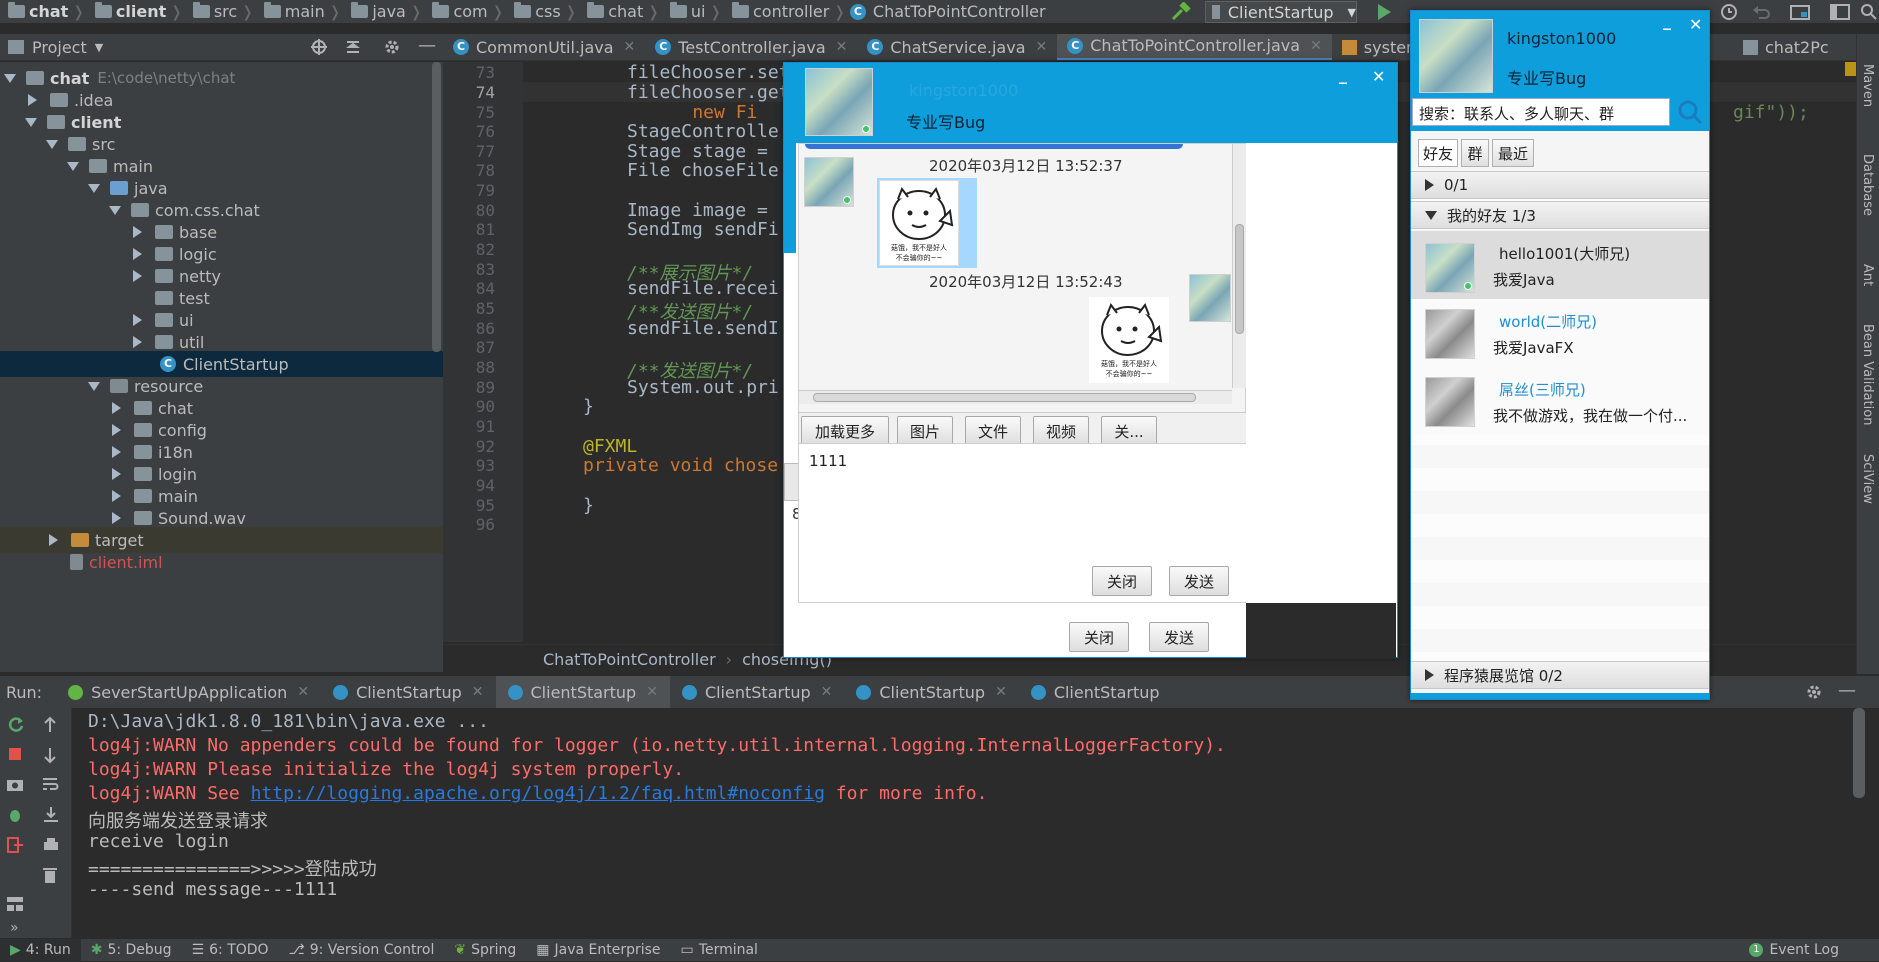 This screenshot has height=962, width=1879. I want to click on message-input: 1111 关闭 发送, so click(1024, 523).